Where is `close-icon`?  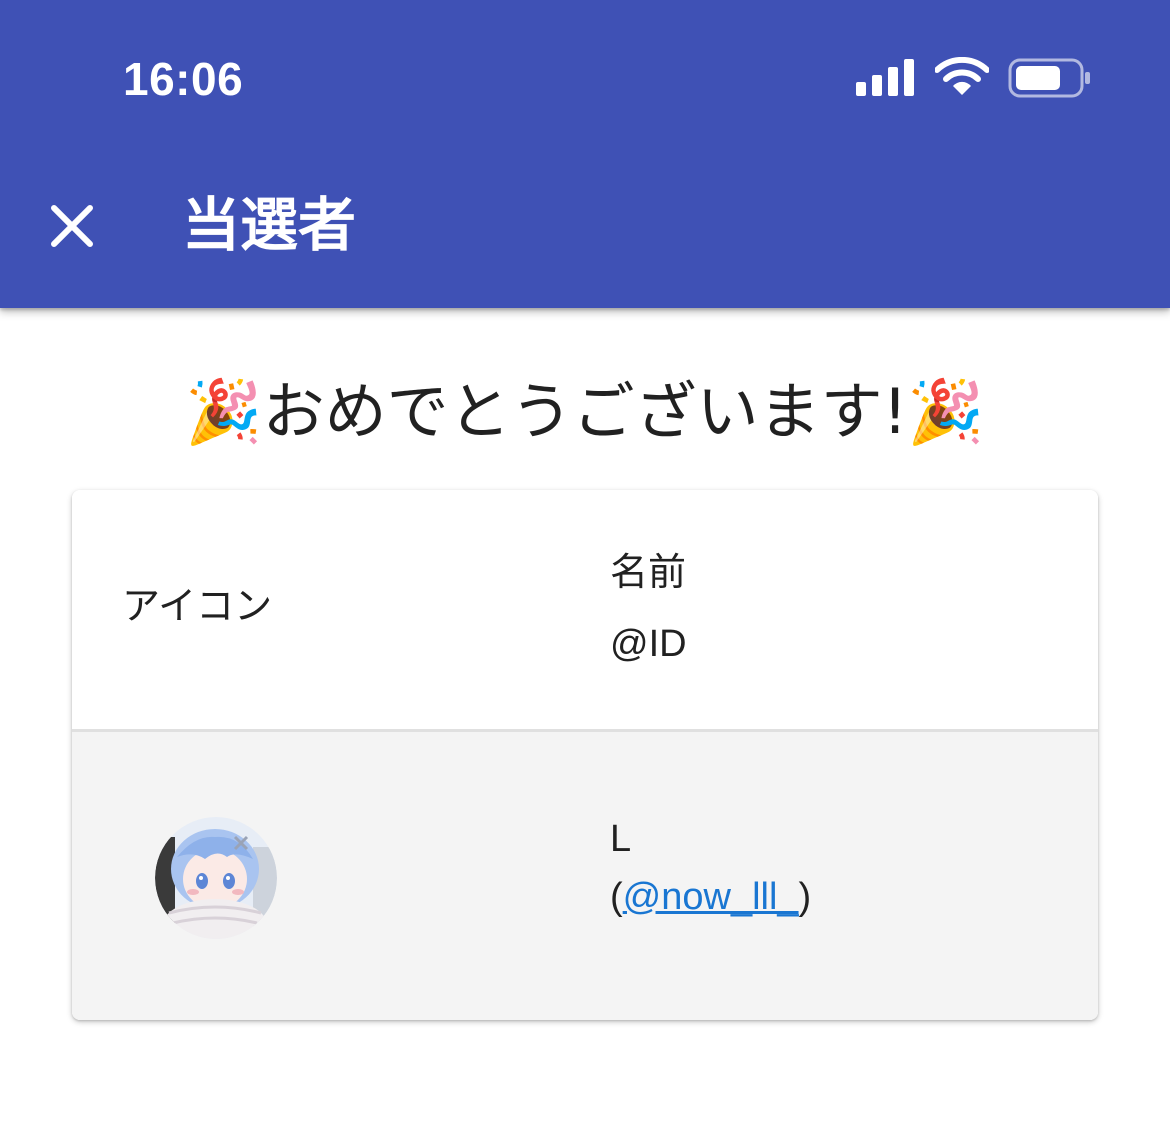 close-icon is located at coordinates (72, 226).